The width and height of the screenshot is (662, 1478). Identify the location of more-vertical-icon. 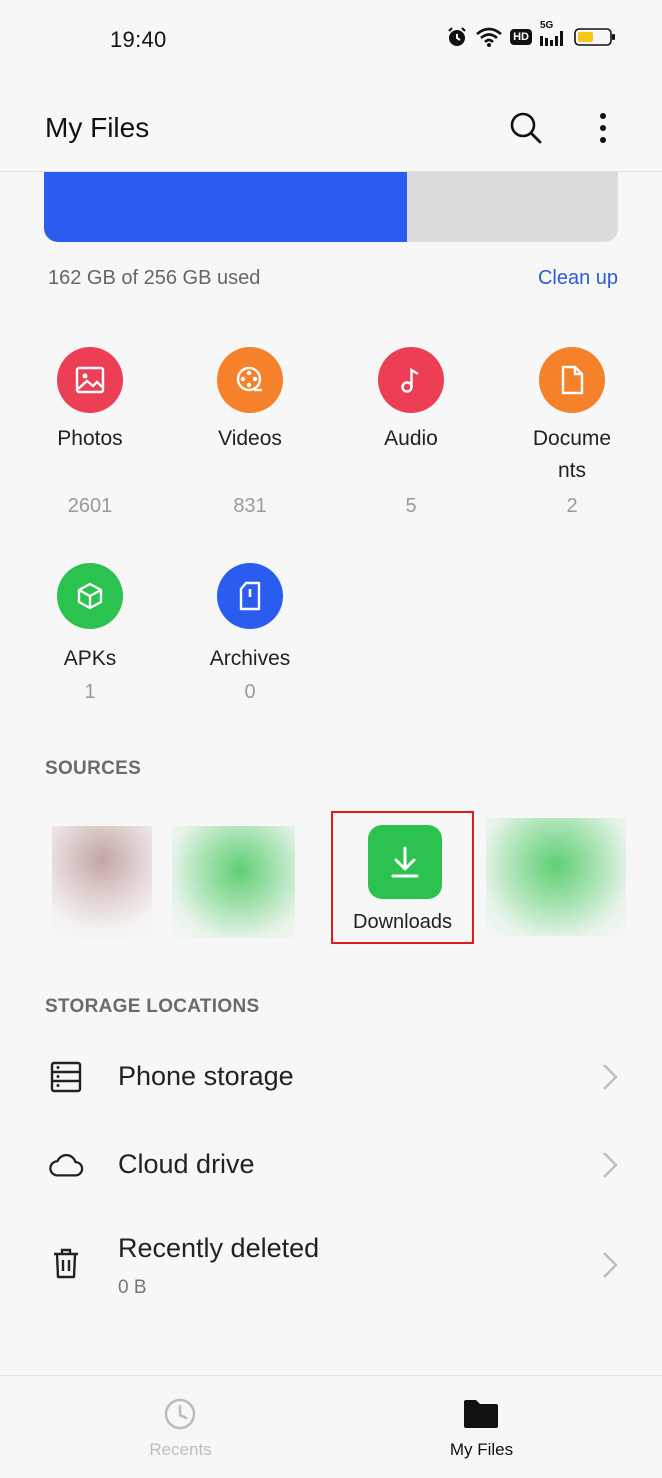
(603, 128).